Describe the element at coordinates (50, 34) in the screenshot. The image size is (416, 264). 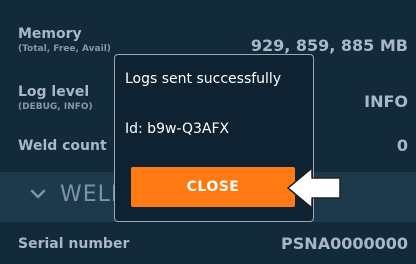
I see `memory-label: Memory` at that location.